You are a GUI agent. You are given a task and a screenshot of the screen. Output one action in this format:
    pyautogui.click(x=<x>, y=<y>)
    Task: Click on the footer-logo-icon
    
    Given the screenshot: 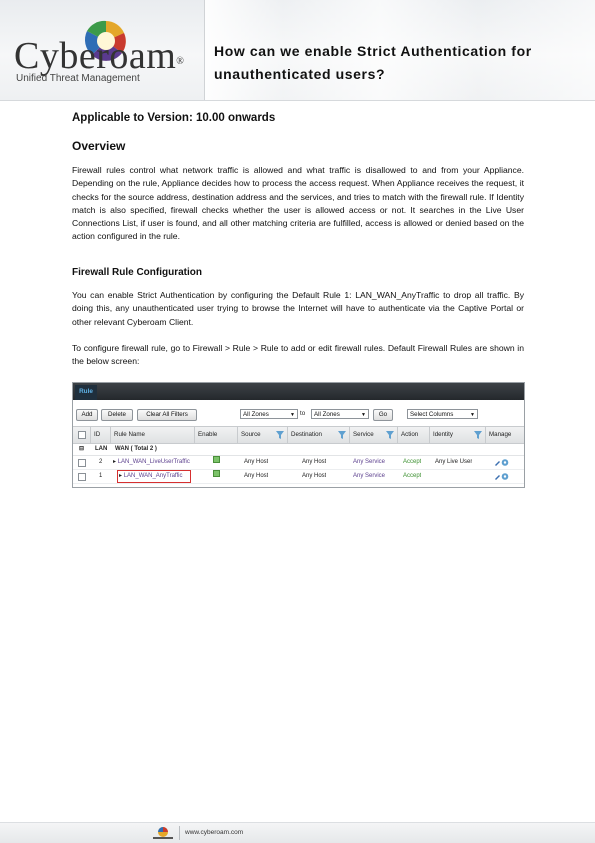 What is the action you would take?
    pyautogui.click(x=163, y=833)
    